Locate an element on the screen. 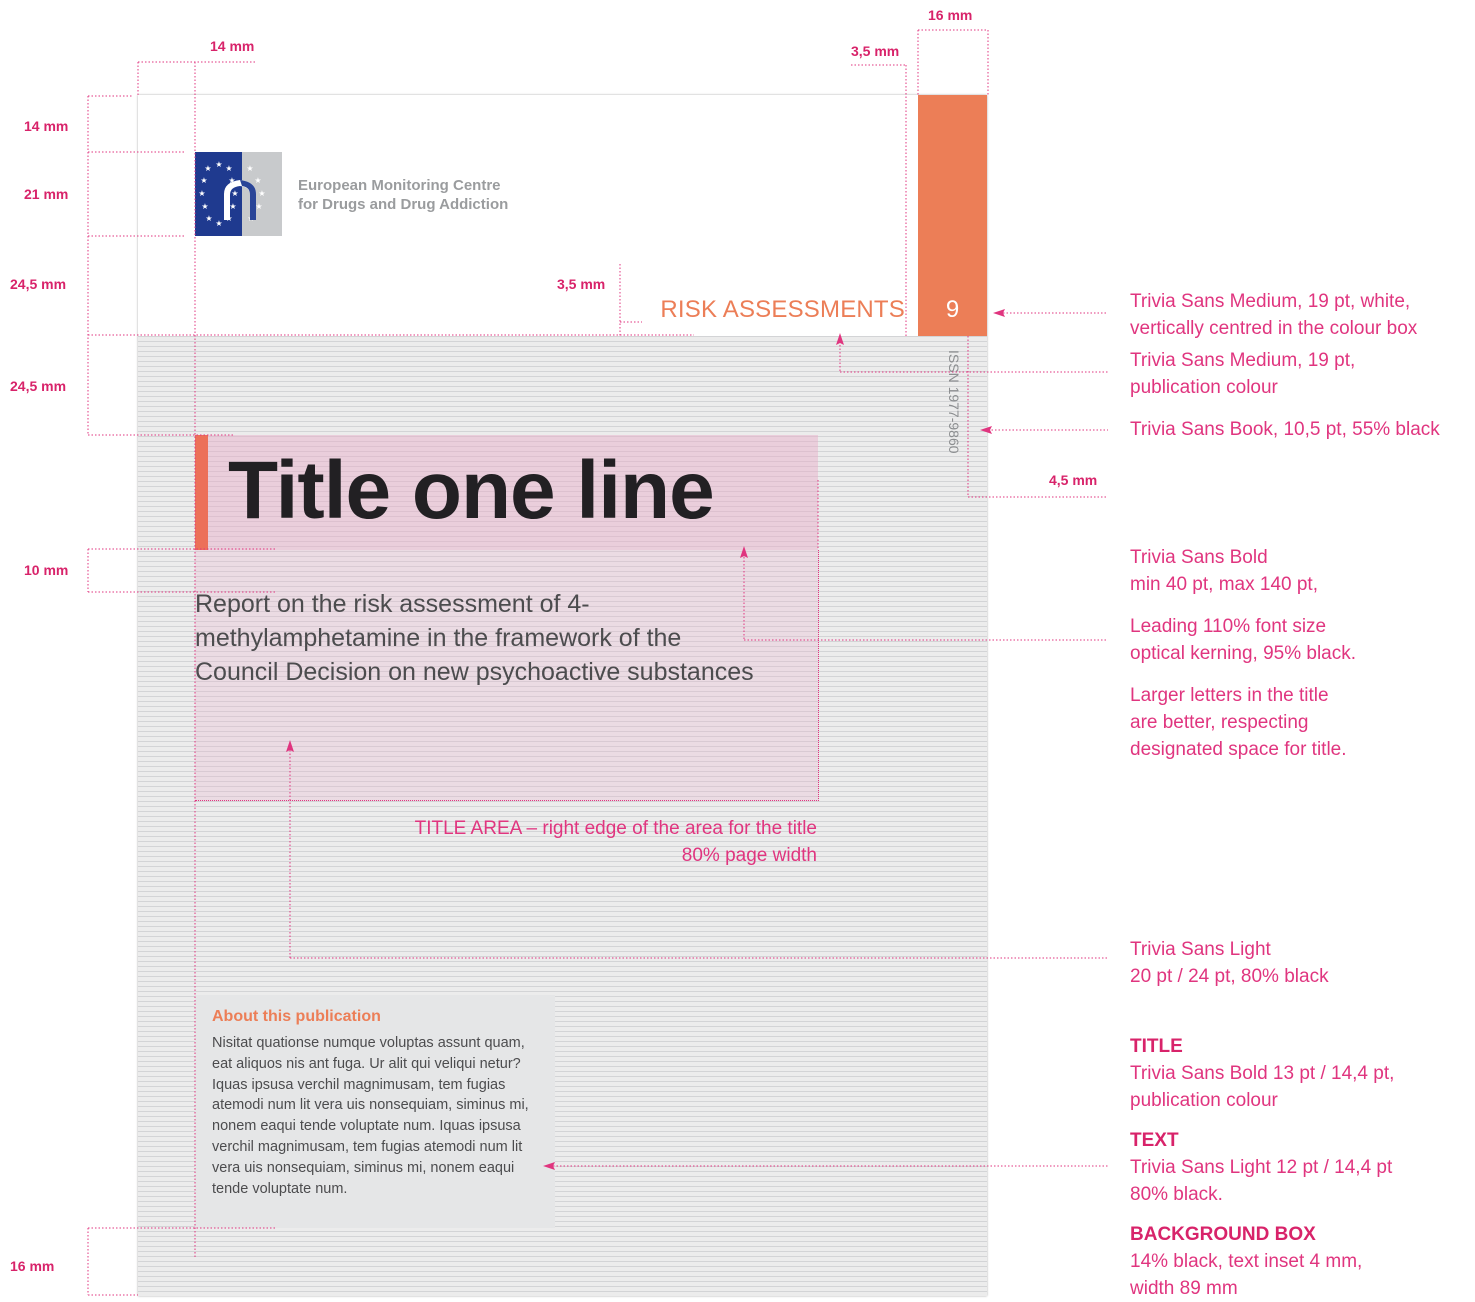 The height and width of the screenshot is (1302, 1475). annotation-line: 14% black, text inset 4 mm, is located at coordinates (1246, 1261).